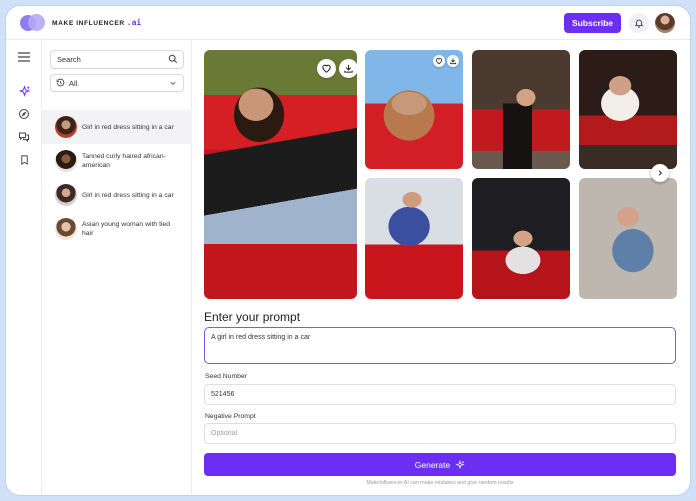 The image size is (696, 501). I want to click on notification-bell-icon, so click(639, 23).